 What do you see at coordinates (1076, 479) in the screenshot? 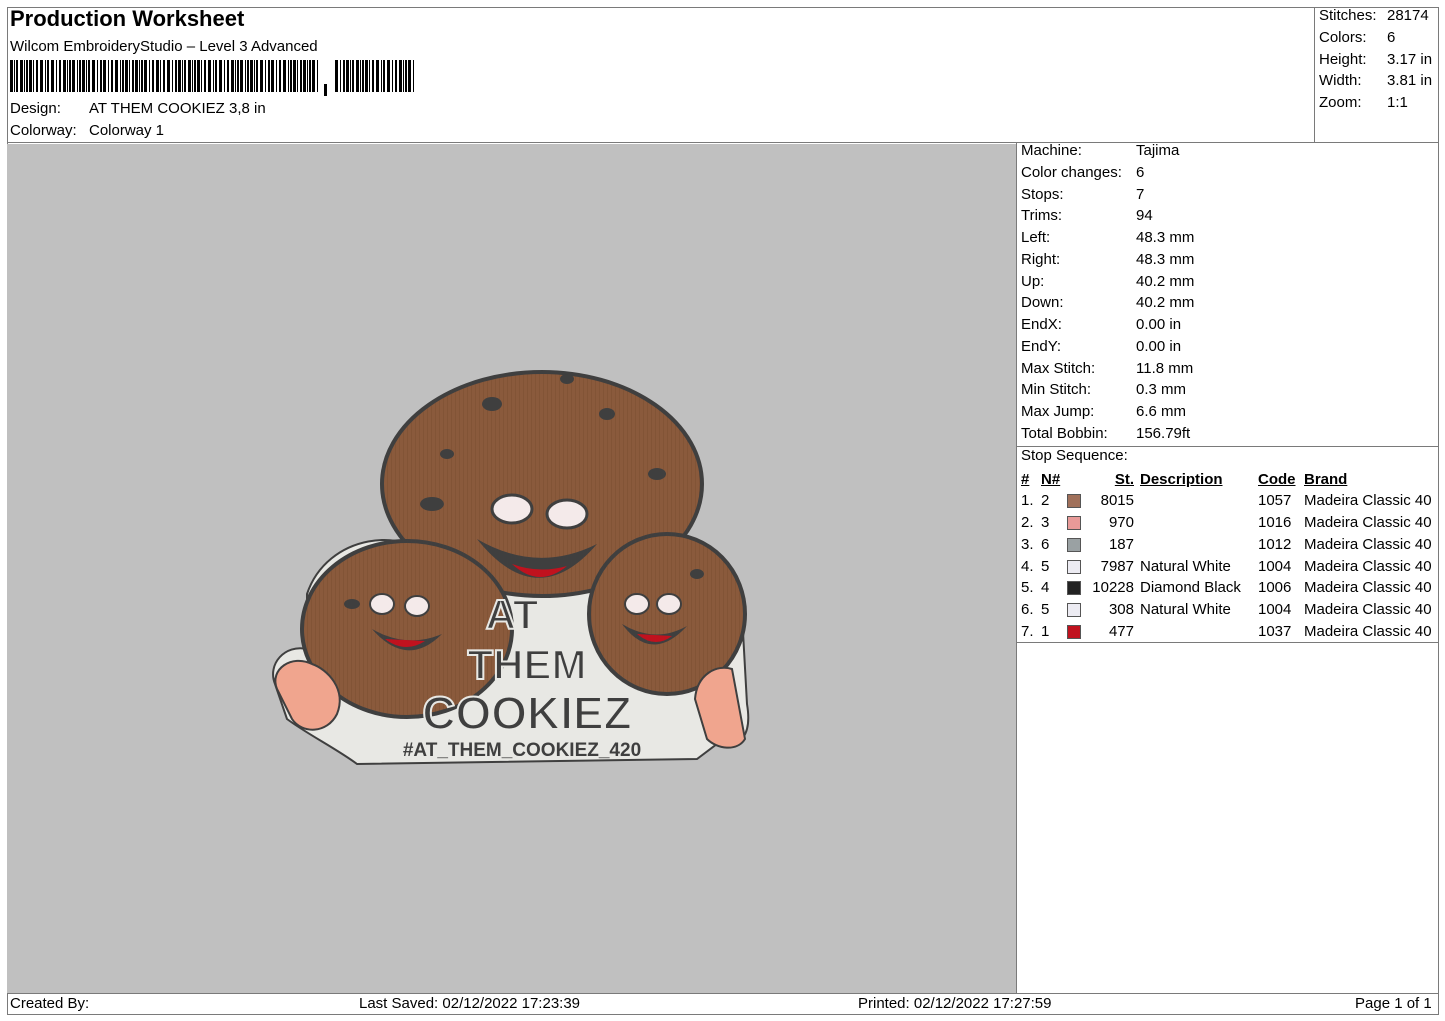
I see `col-swatch-header` at bounding box center [1076, 479].